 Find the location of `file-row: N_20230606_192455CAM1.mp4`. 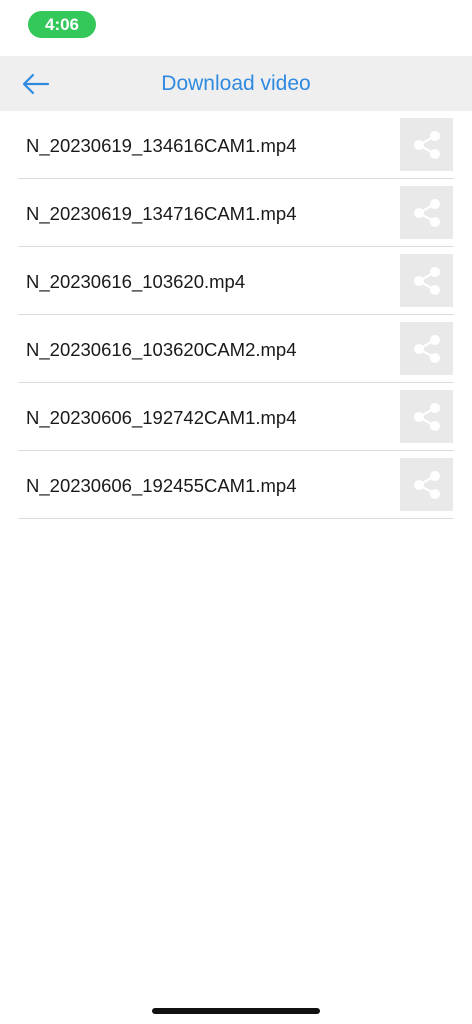

file-row: N_20230606_192455CAM1.mp4 is located at coordinates (236, 485).